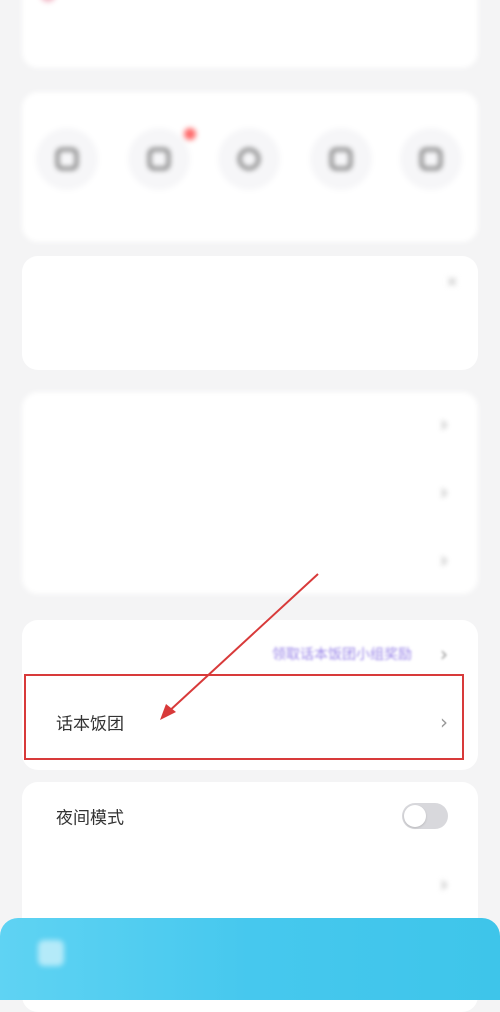 Image resolution: width=500 pixels, height=1012 pixels. Describe the element at coordinates (250, 34) in the screenshot. I see `profile-card` at that location.